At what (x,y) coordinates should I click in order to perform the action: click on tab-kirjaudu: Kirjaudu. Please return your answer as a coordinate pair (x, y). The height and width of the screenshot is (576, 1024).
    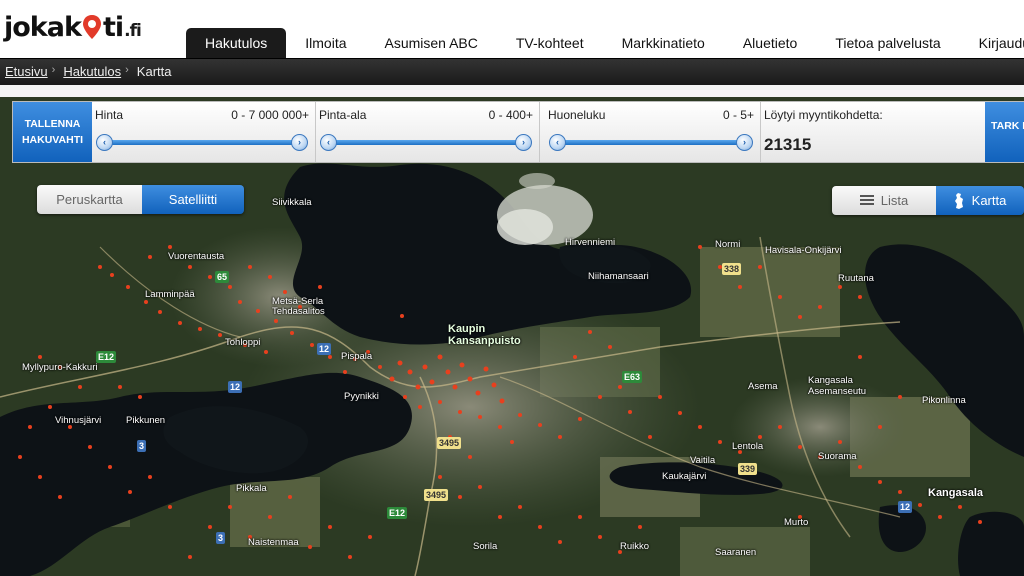
    Looking at the image, I should click on (992, 43).